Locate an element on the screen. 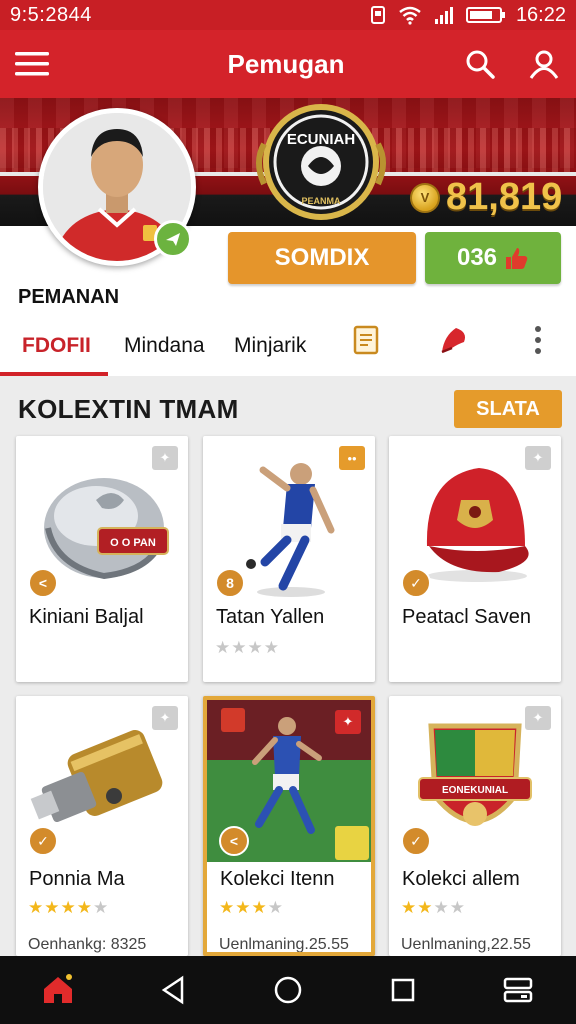 This screenshot has width=576, height=1024. tab-label: Minjarik is located at coordinates (270, 345).